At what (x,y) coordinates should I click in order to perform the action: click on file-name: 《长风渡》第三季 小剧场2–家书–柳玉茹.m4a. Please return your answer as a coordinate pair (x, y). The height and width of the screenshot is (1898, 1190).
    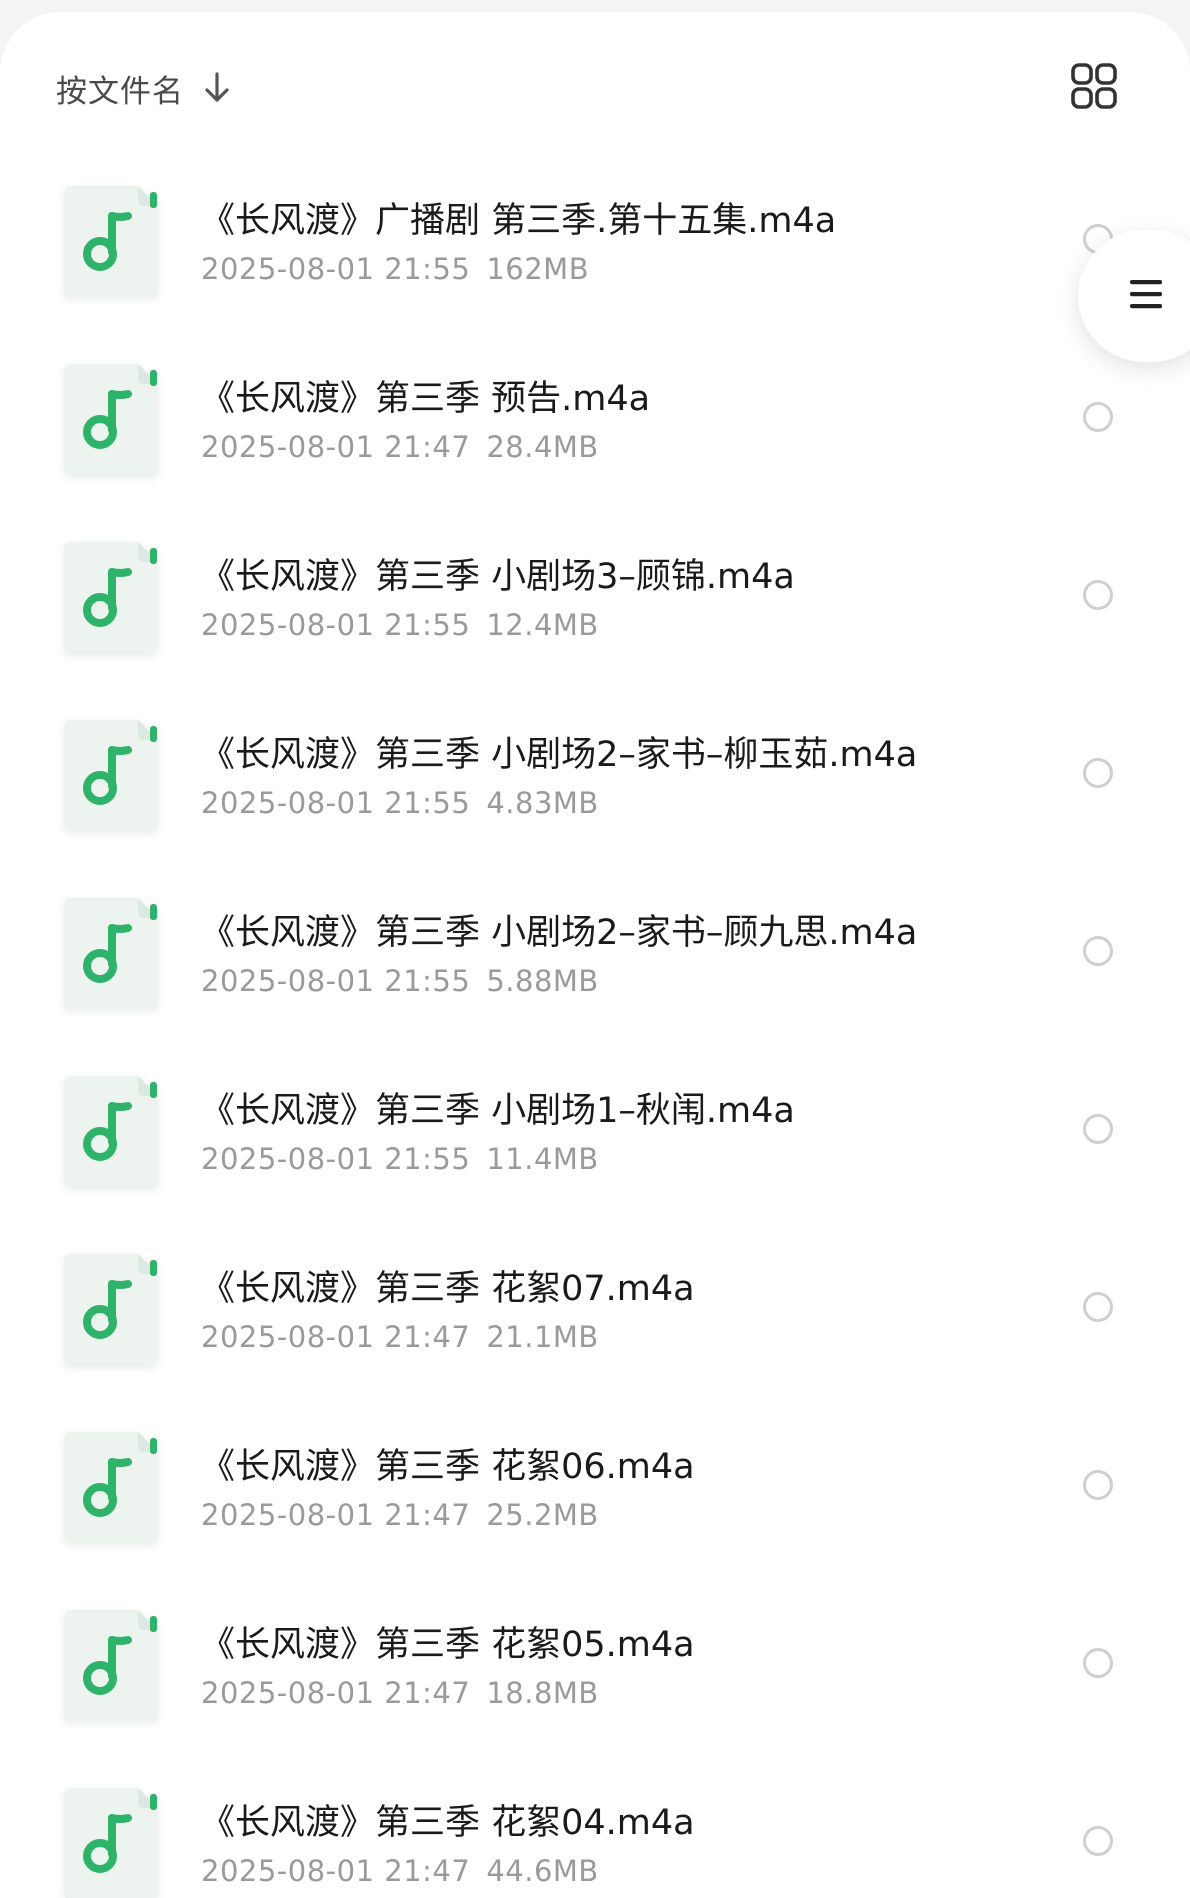
    Looking at the image, I should click on (559, 755).